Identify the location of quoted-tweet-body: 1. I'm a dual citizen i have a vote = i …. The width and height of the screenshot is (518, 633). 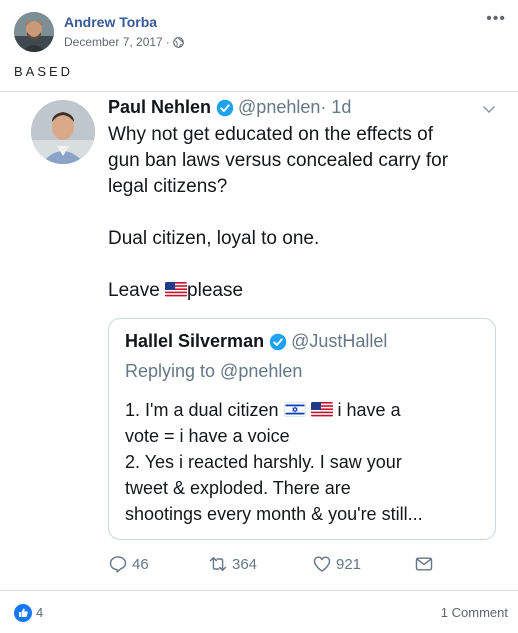
(305, 462).